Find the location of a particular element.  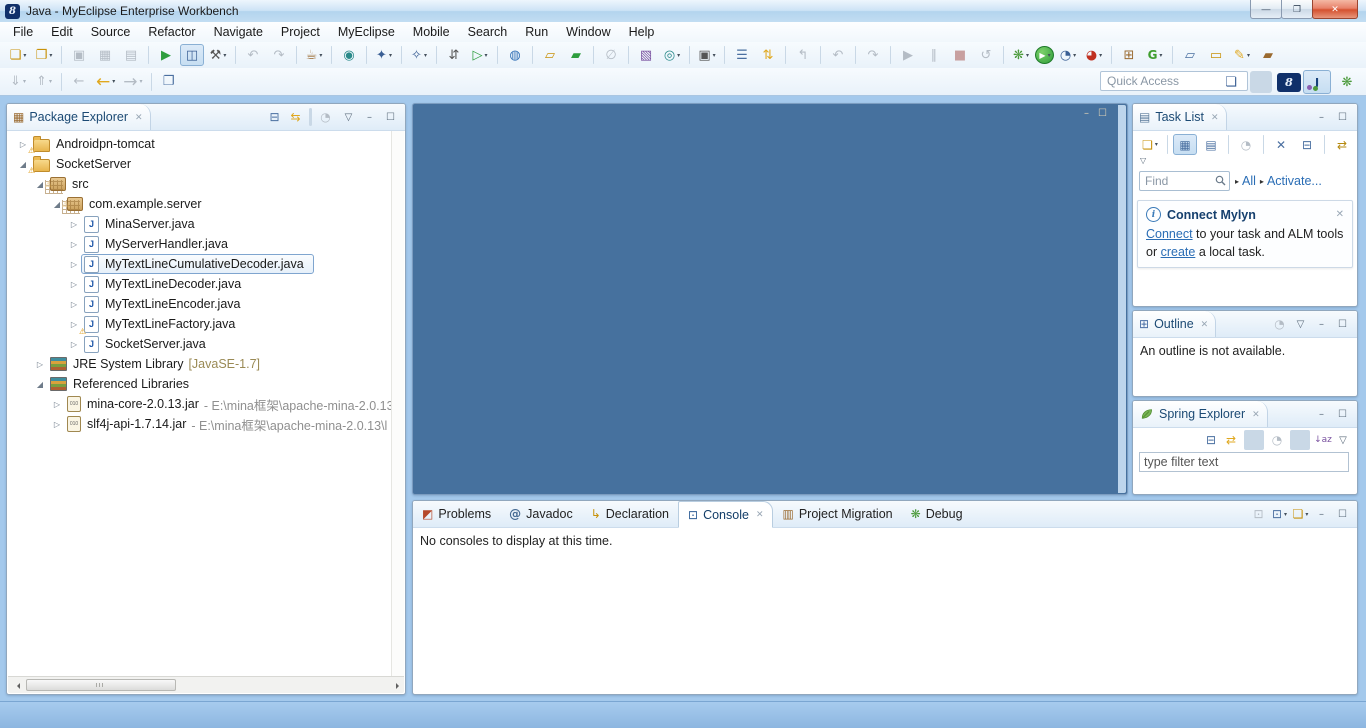

step-return-icon: ↰ is located at coordinates (803, 55).